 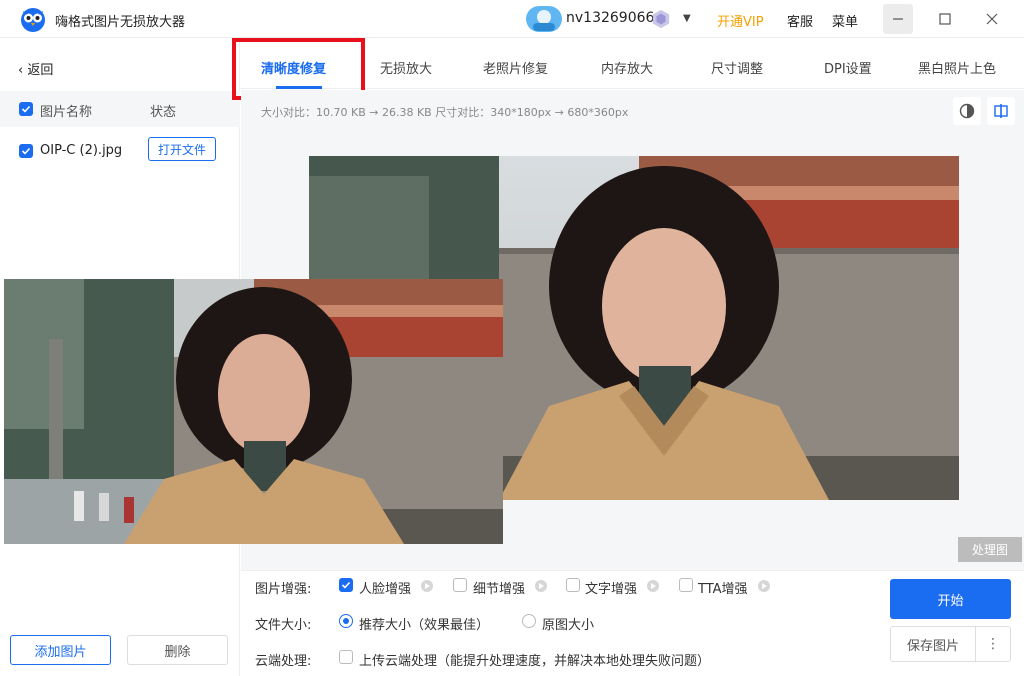 I want to click on owl-logo-icon, so click(x=33, y=20).